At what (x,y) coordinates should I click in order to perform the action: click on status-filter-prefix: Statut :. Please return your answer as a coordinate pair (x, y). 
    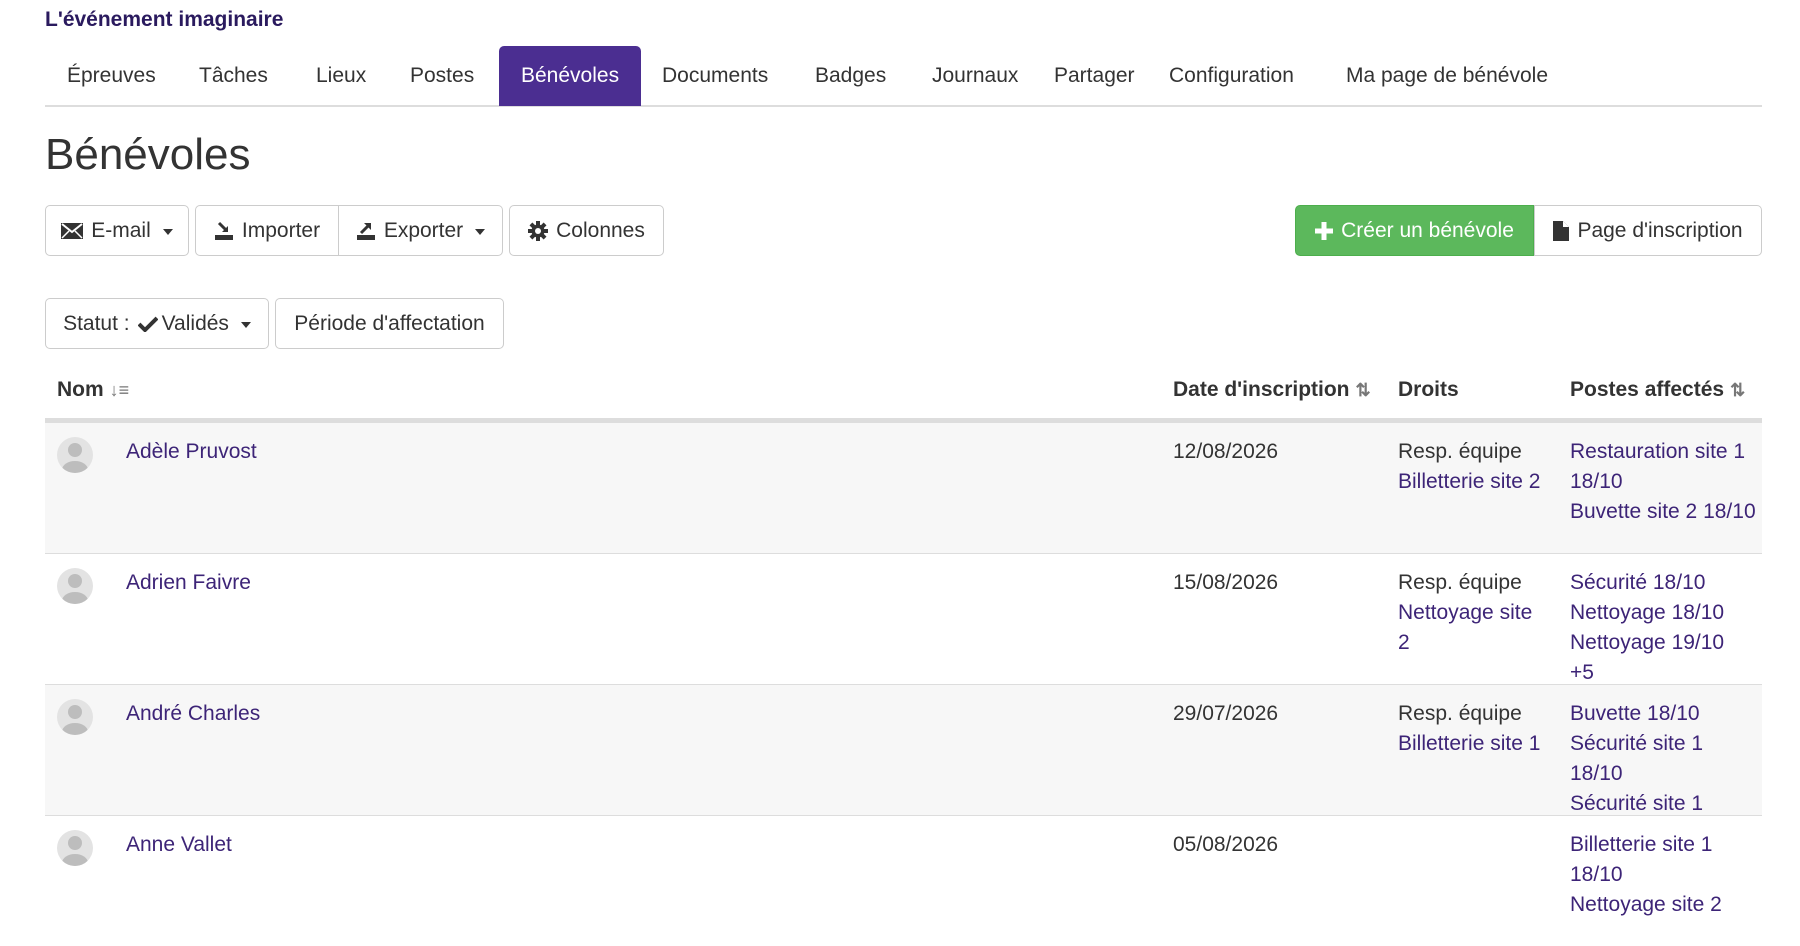
    Looking at the image, I should click on (96, 323).